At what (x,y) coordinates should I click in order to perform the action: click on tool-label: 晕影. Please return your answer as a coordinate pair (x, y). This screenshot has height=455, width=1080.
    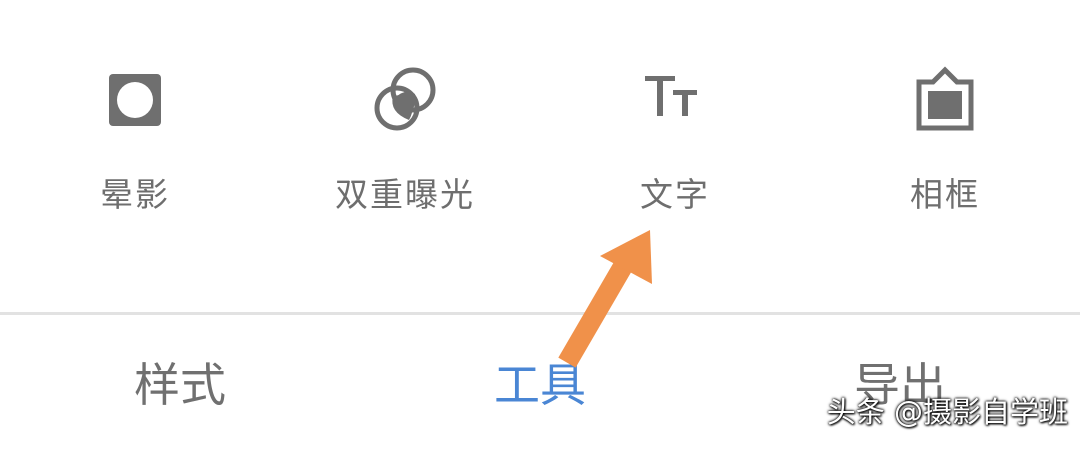
    Looking at the image, I should click on (135, 194).